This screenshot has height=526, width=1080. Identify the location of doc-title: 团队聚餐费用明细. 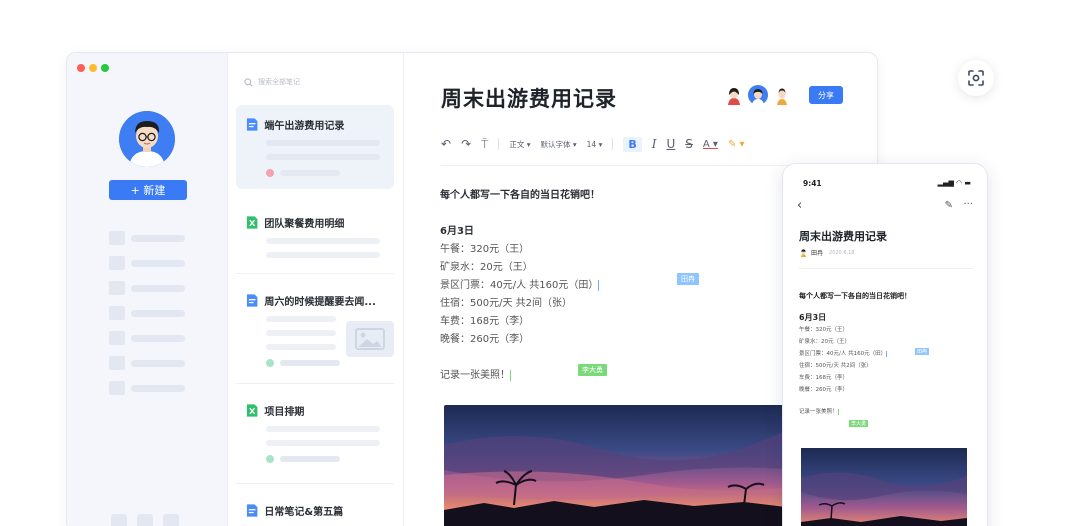
(304, 224).